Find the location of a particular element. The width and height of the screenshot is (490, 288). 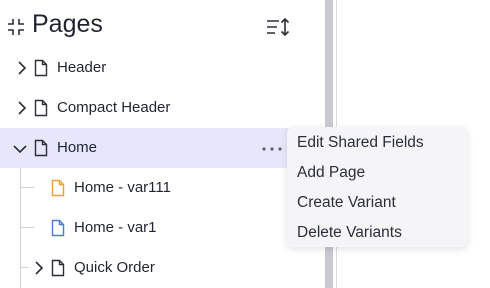

panel-title: Pages is located at coordinates (67, 24).